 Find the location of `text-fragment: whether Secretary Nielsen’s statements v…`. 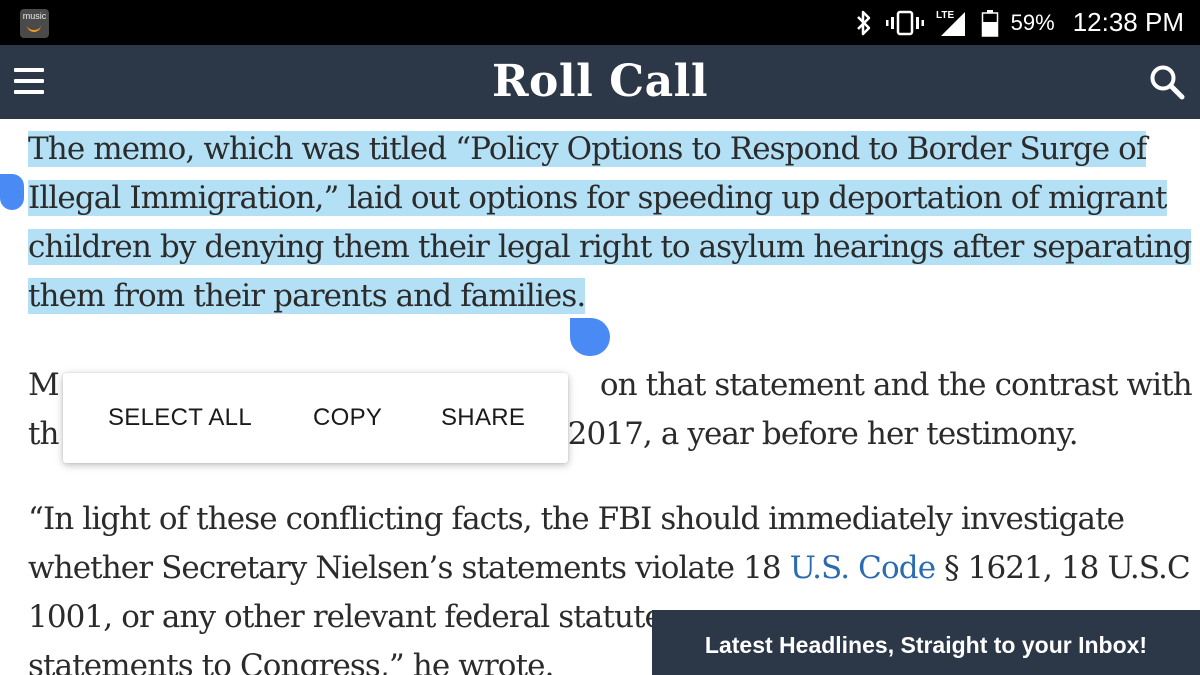

text-fragment: whether Secretary Nielsen’s statements v… is located at coordinates (409, 568).